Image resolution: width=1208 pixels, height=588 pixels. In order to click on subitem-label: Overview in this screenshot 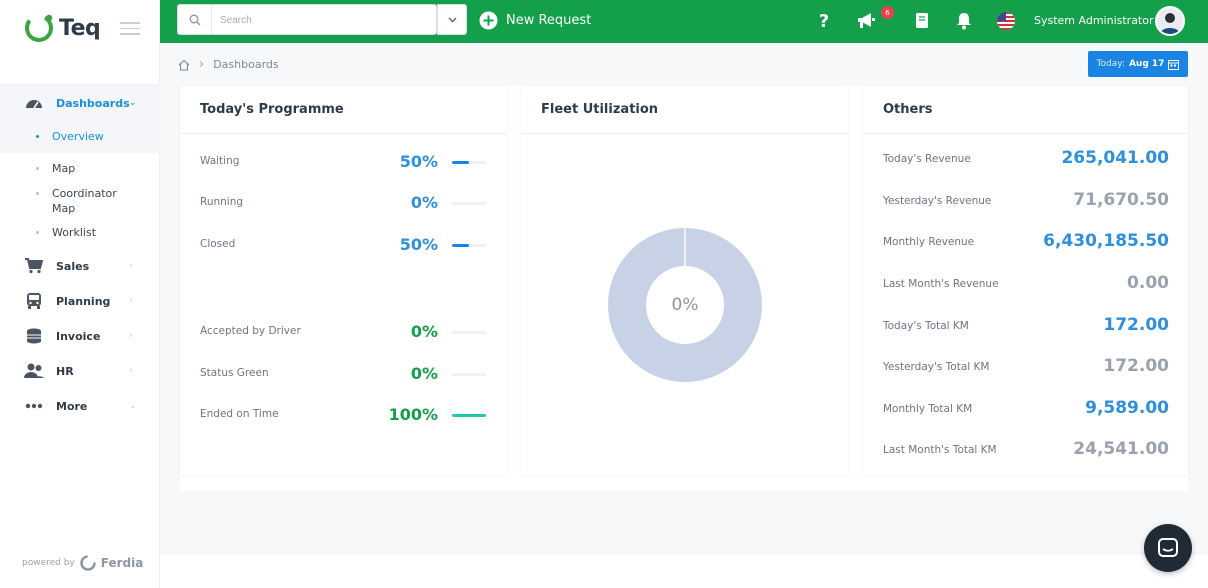, I will do `click(78, 136)`.